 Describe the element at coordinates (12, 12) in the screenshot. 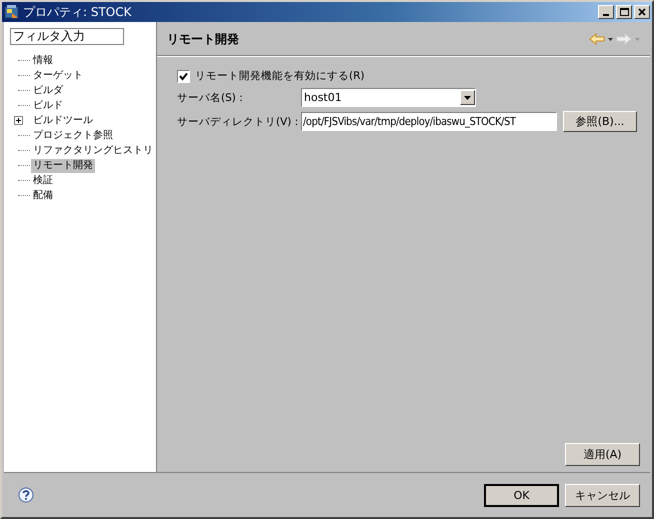

I see `app-icon` at that location.